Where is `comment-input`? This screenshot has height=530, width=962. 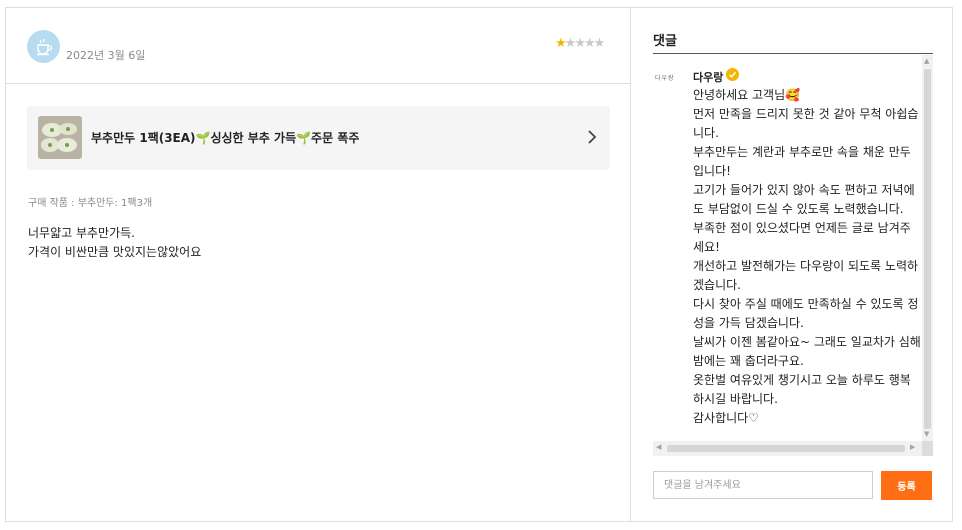 comment-input is located at coordinates (763, 485).